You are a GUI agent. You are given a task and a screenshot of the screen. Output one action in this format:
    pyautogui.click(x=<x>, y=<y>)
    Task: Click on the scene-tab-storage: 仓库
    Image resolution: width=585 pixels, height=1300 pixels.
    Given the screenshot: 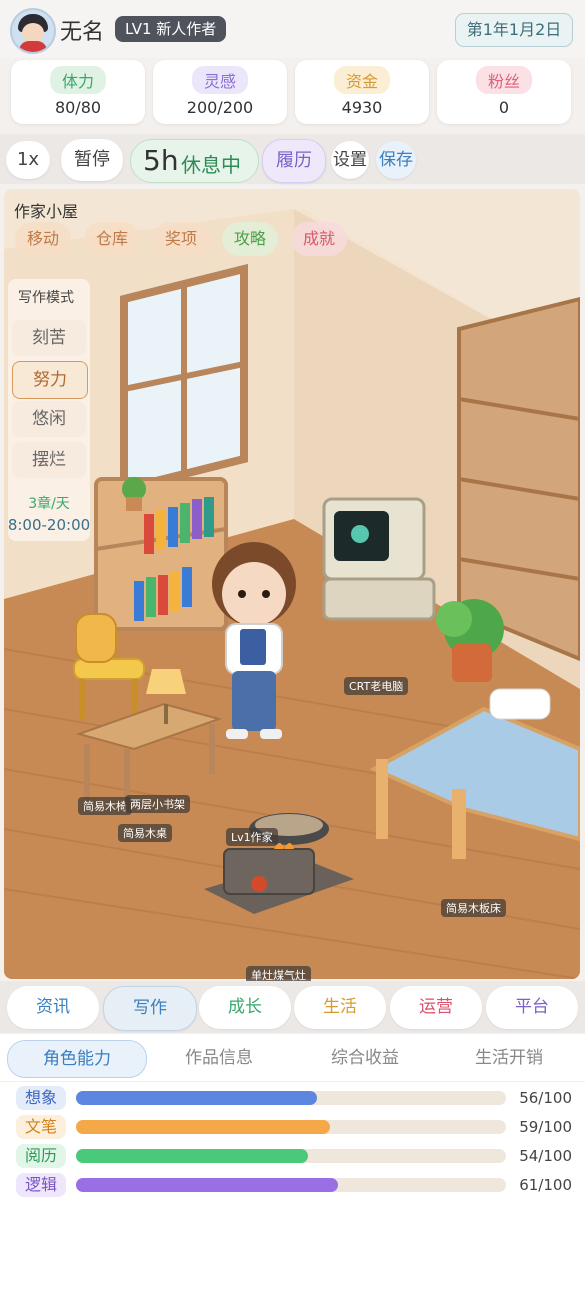 What is the action you would take?
    pyautogui.click(x=112, y=239)
    